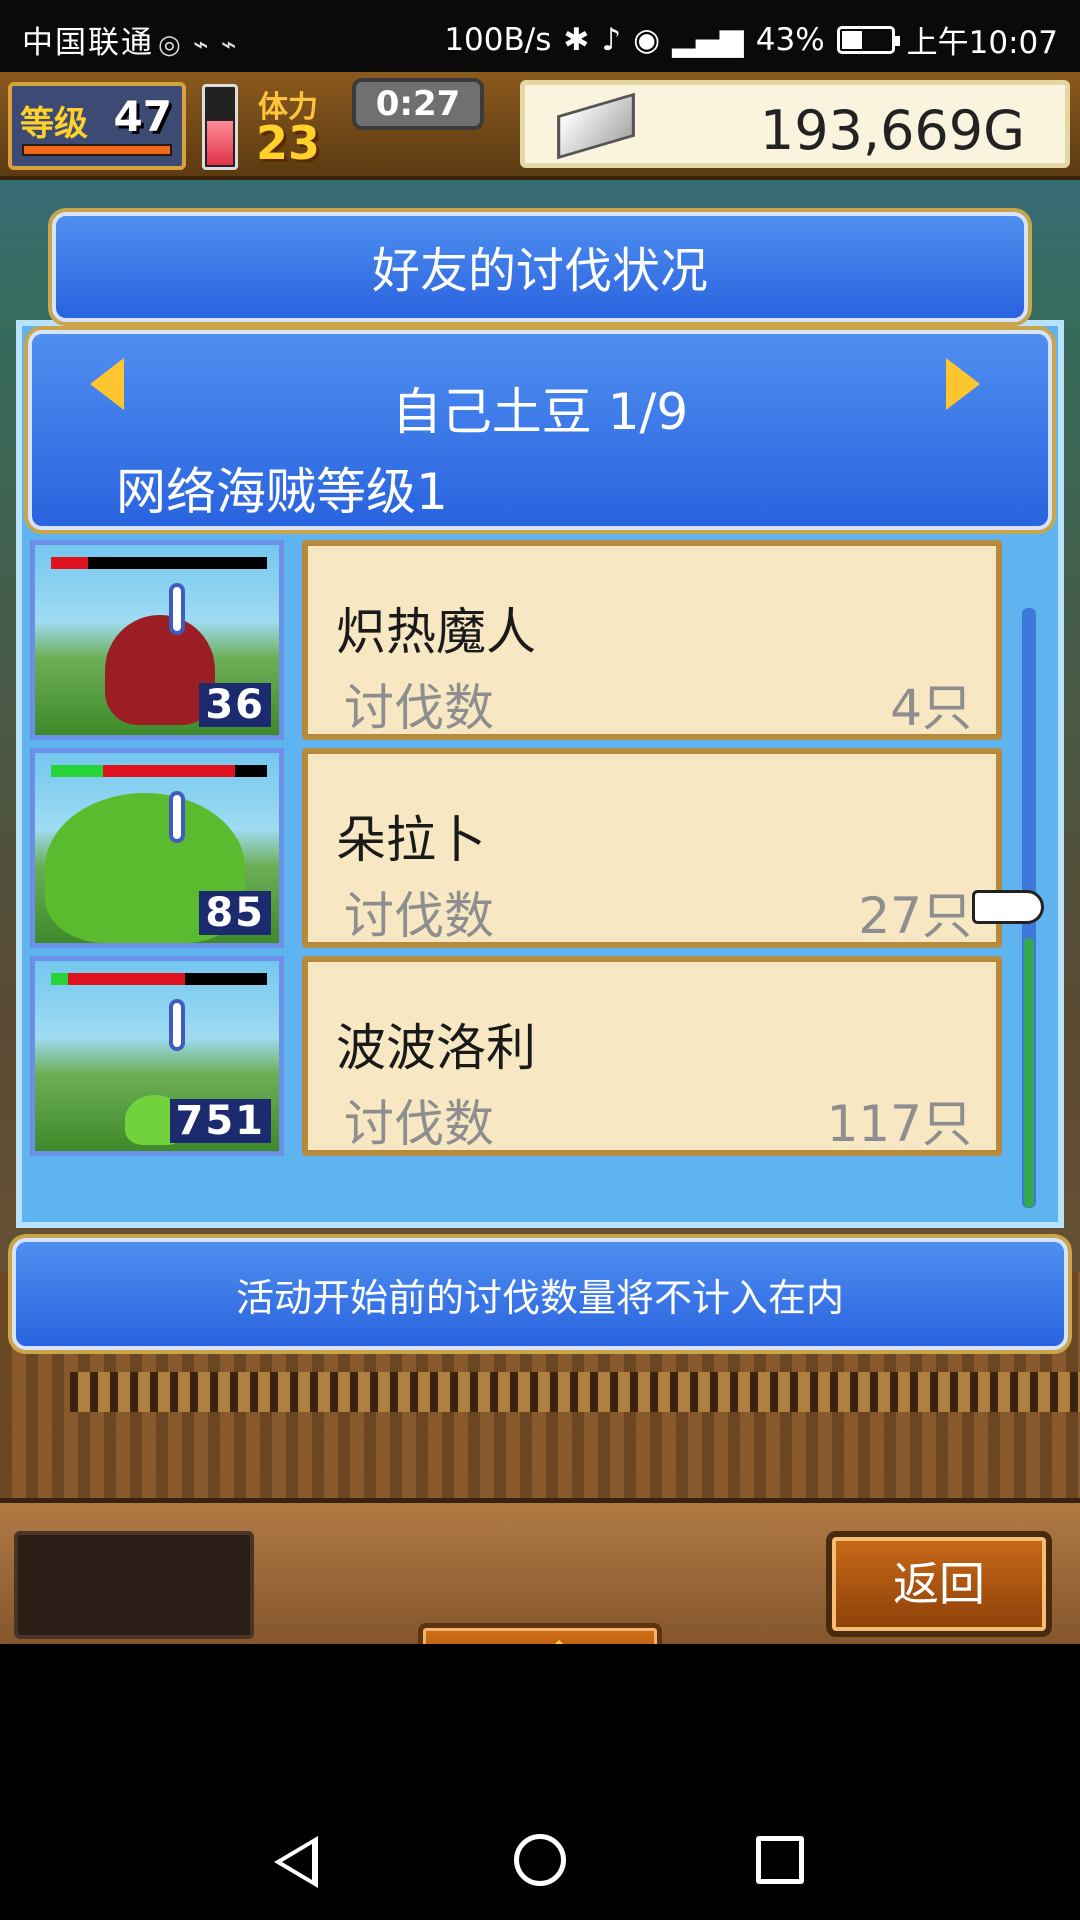 The image size is (1080, 1920). I want to click on notification-icons: ◎ ⌁ ⌁, so click(198, 45).